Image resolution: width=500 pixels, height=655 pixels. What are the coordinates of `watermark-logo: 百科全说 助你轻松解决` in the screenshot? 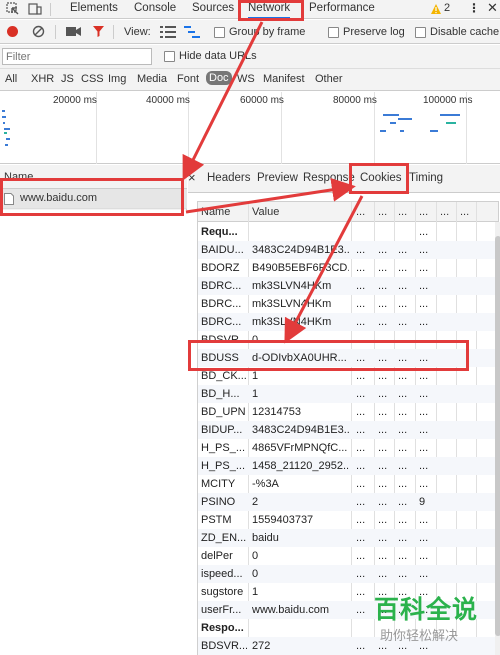 It's located at (431, 619).